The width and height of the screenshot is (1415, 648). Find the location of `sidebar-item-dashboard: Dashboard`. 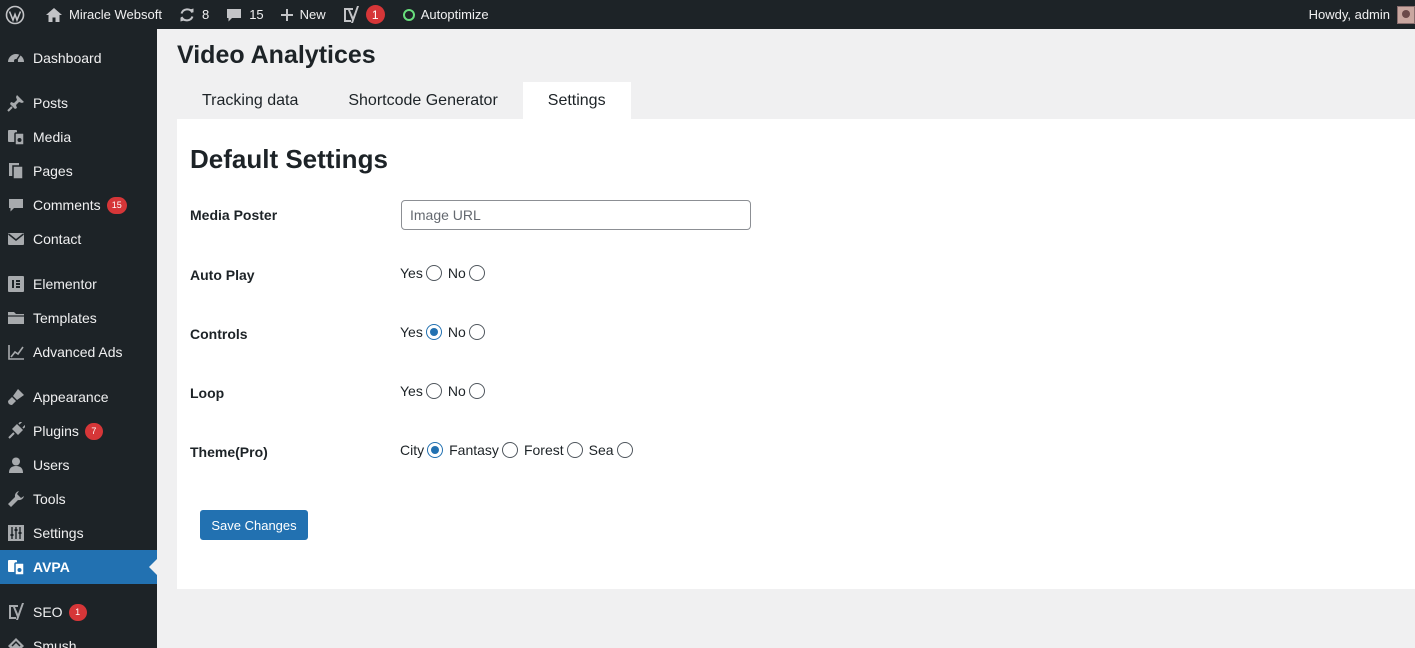

sidebar-item-dashboard: Dashboard is located at coordinates (78, 58).